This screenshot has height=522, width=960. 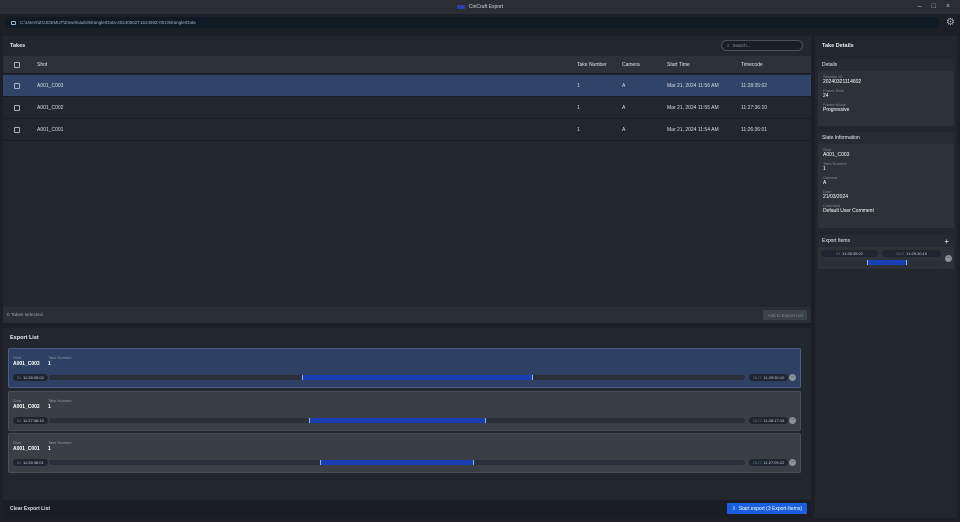 What do you see at coordinates (838, 46) in the screenshot?
I see `take-details-title: Take Details` at bounding box center [838, 46].